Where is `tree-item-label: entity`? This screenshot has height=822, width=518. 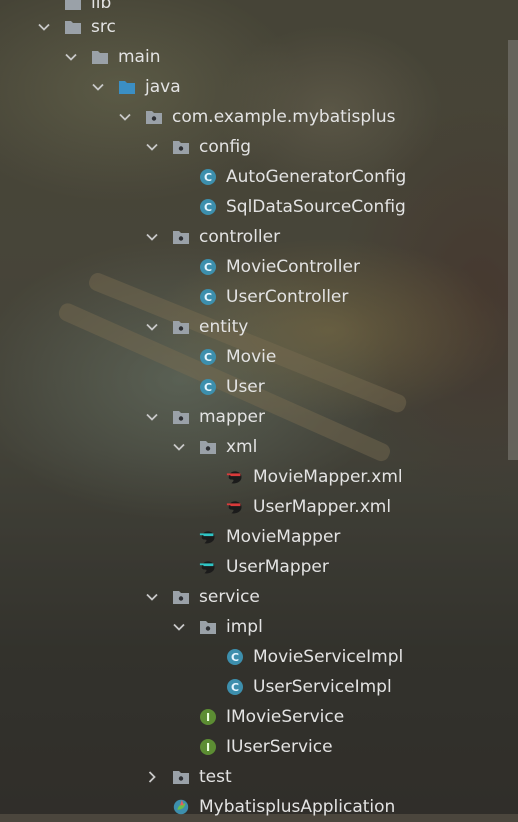
tree-item-label: entity is located at coordinates (224, 327).